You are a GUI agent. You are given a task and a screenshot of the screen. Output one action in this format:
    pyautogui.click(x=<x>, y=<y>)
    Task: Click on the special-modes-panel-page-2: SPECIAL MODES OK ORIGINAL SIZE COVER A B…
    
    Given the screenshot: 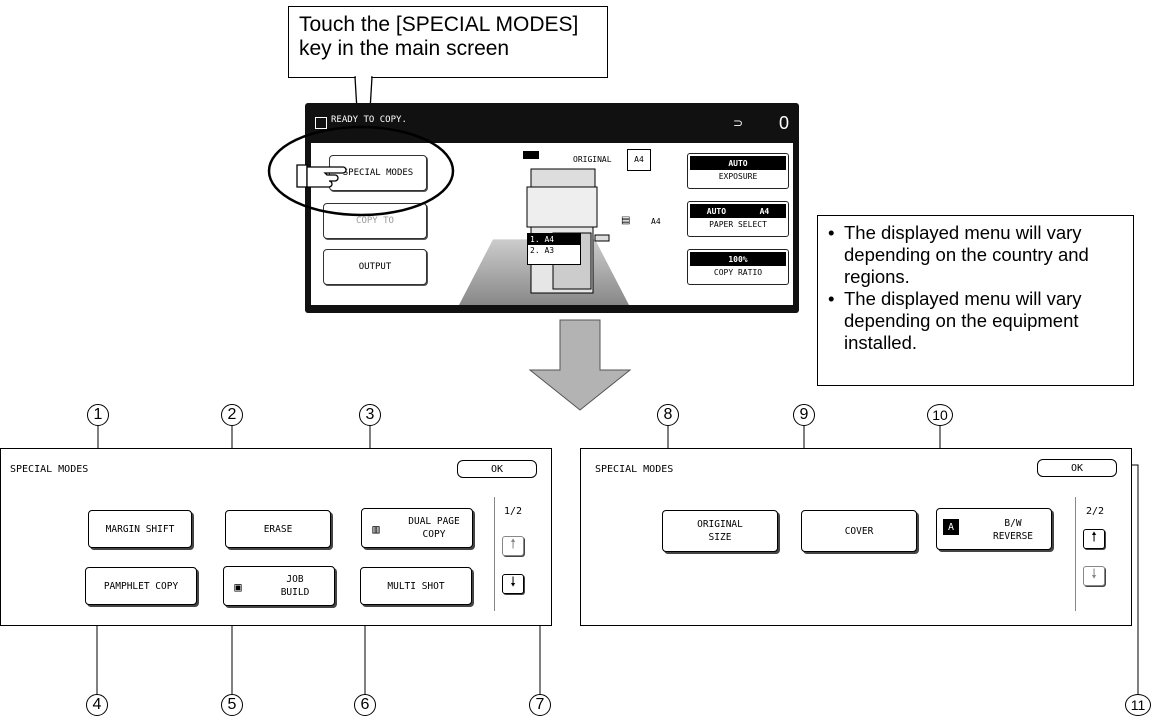 What is the action you would take?
    pyautogui.click(x=856, y=537)
    